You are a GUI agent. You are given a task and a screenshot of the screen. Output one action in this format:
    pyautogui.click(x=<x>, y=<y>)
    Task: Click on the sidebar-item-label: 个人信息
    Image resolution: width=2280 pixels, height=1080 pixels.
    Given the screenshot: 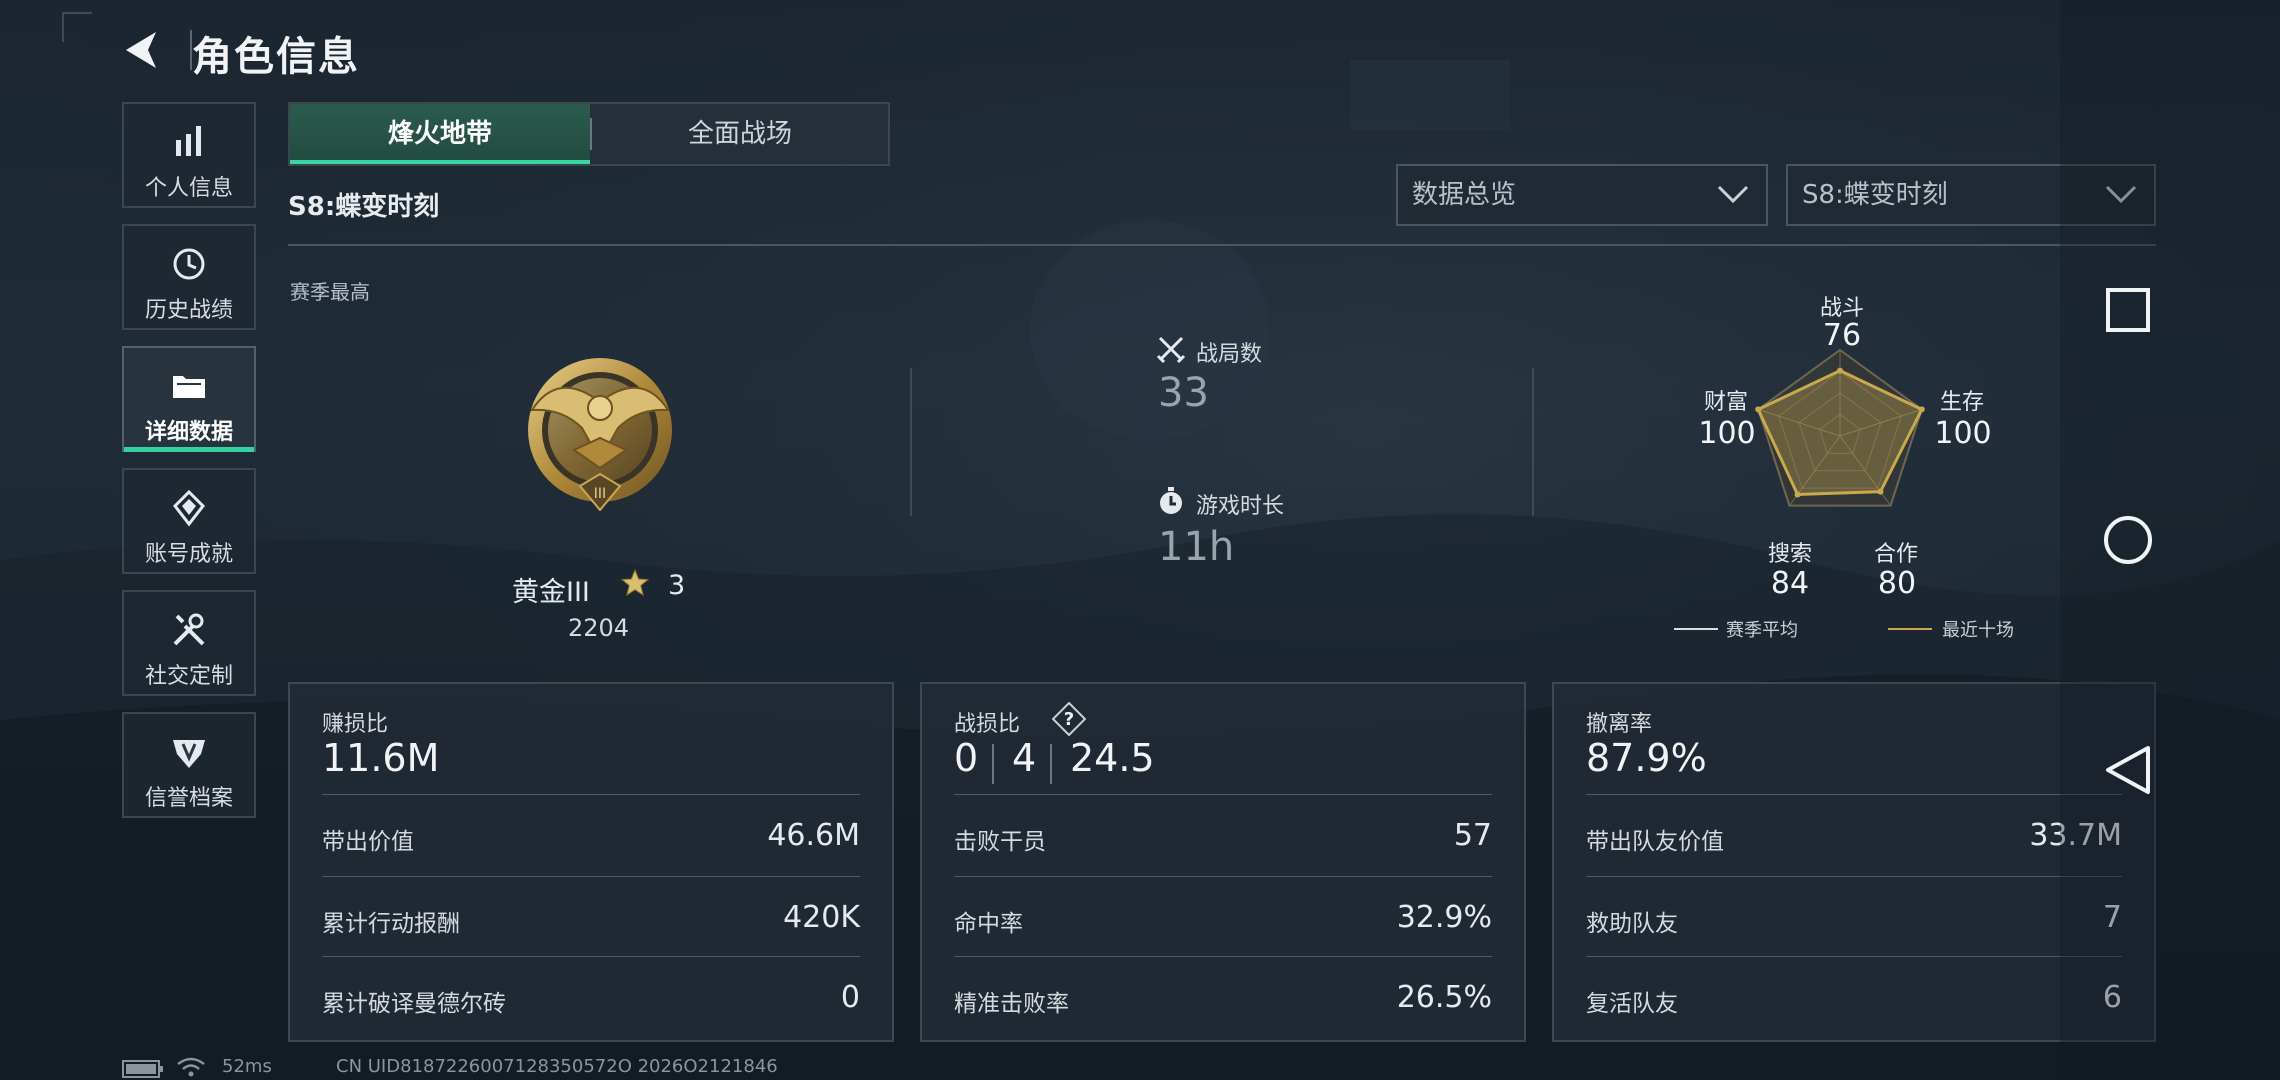 What is the action you would take?
    pyautogui.click(x=188, y=188)
    